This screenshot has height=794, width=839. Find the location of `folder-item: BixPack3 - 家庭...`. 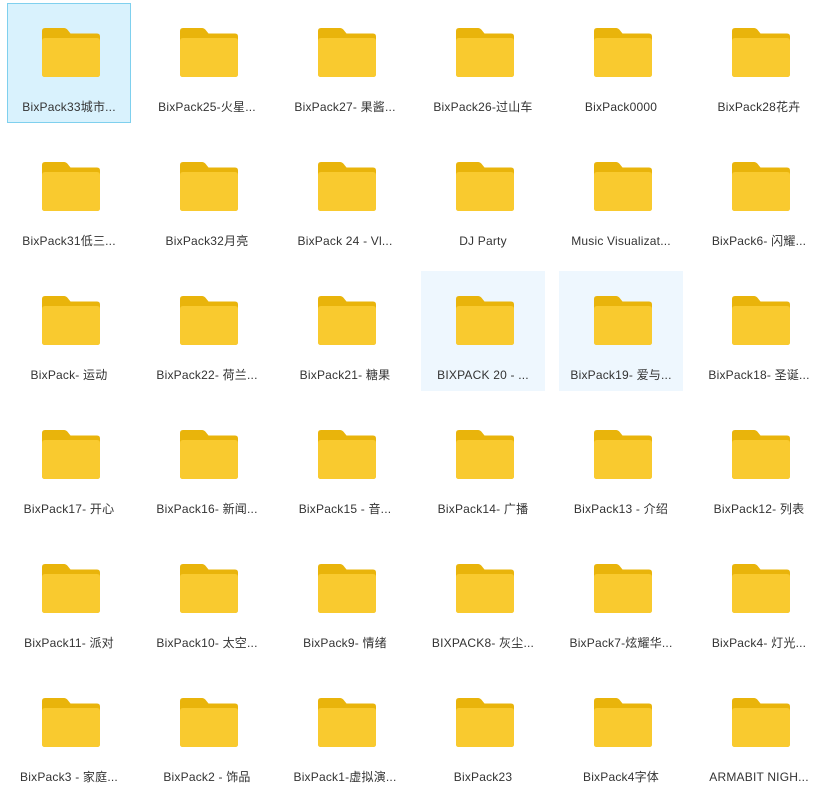

folder-item: BixPack3 - 家庭... is located at coordinates (69, 733).